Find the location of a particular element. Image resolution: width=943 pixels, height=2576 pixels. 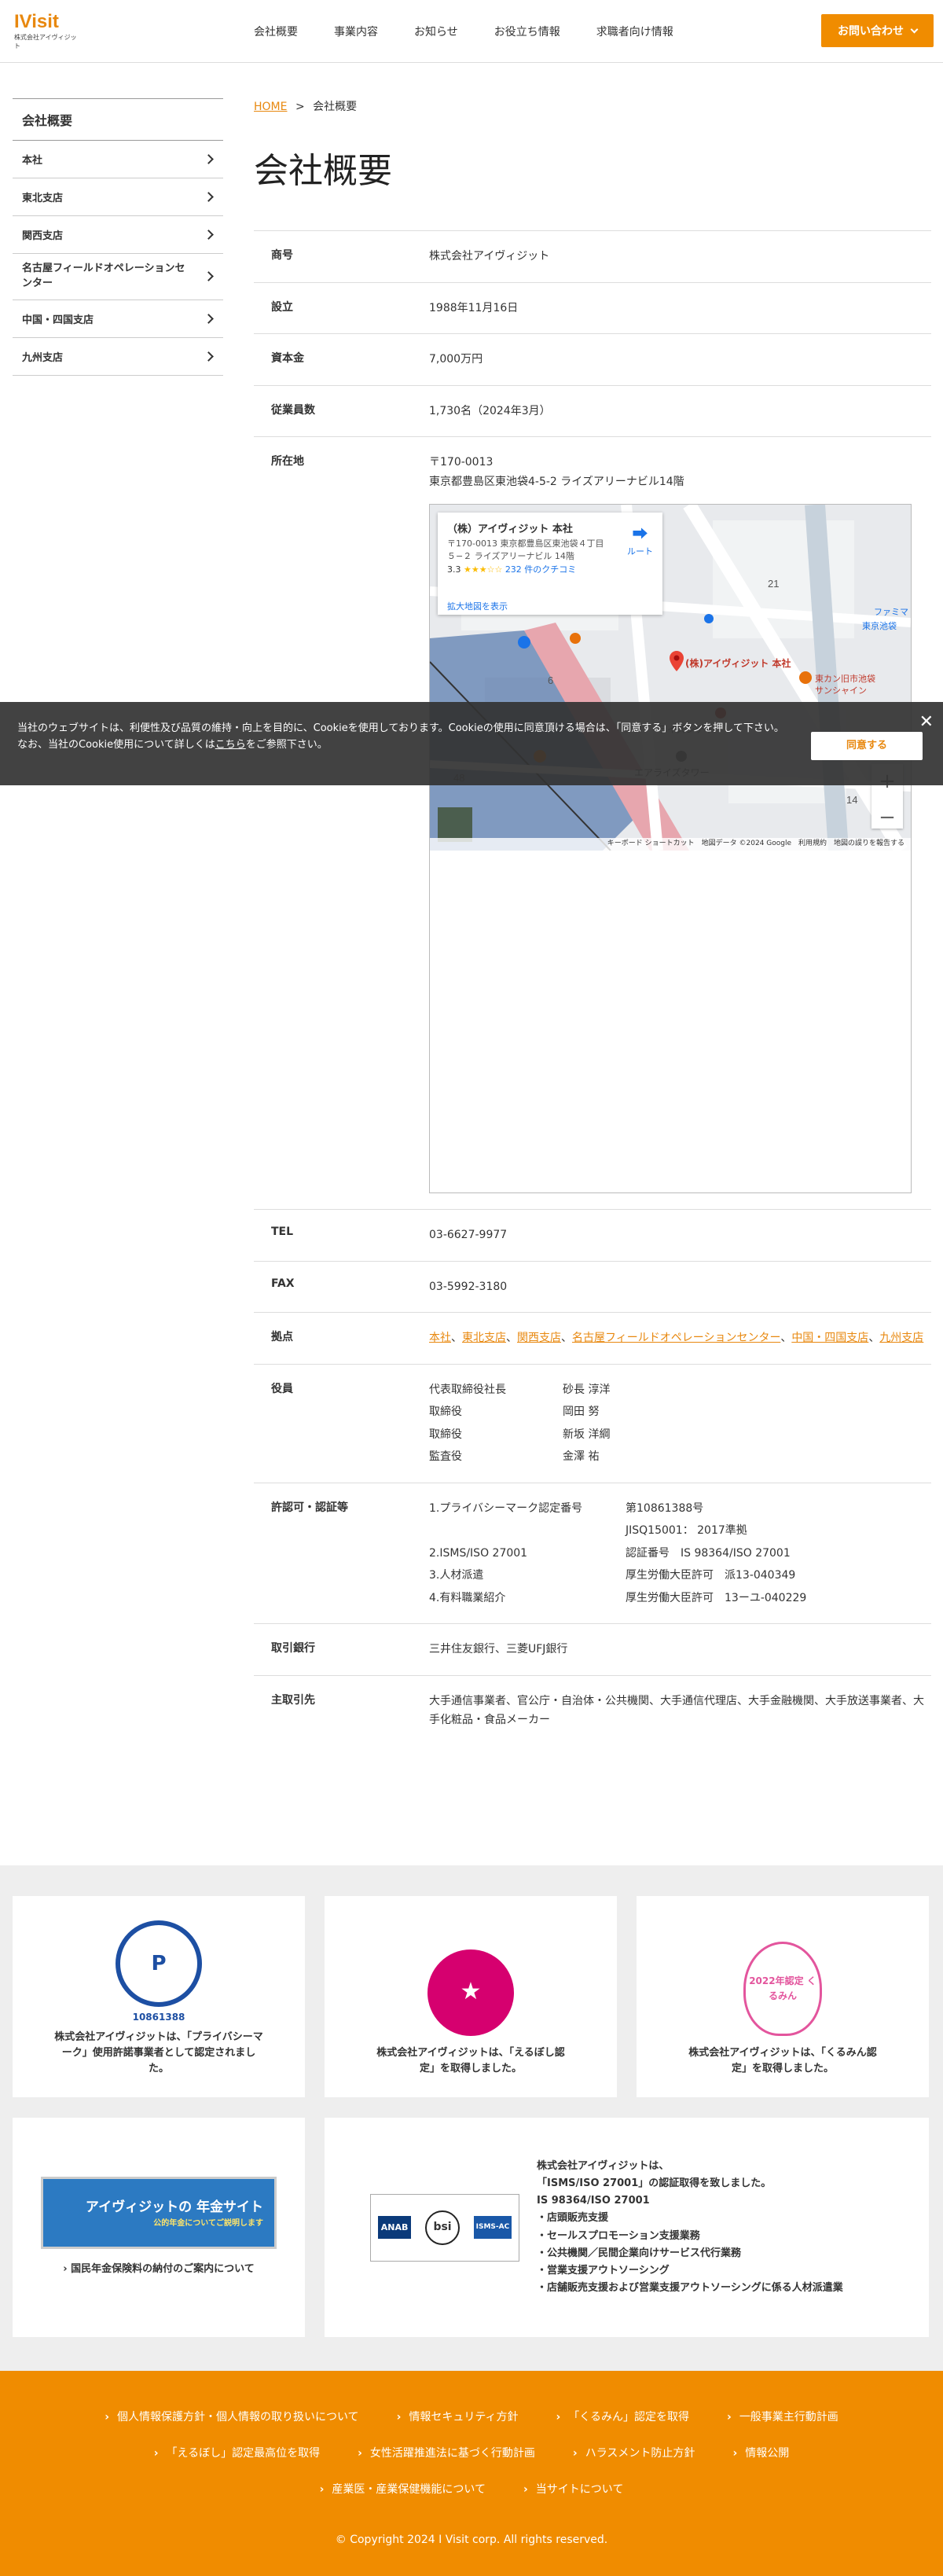

nav-company: 会社概要 is located at coordinates (276, 31).